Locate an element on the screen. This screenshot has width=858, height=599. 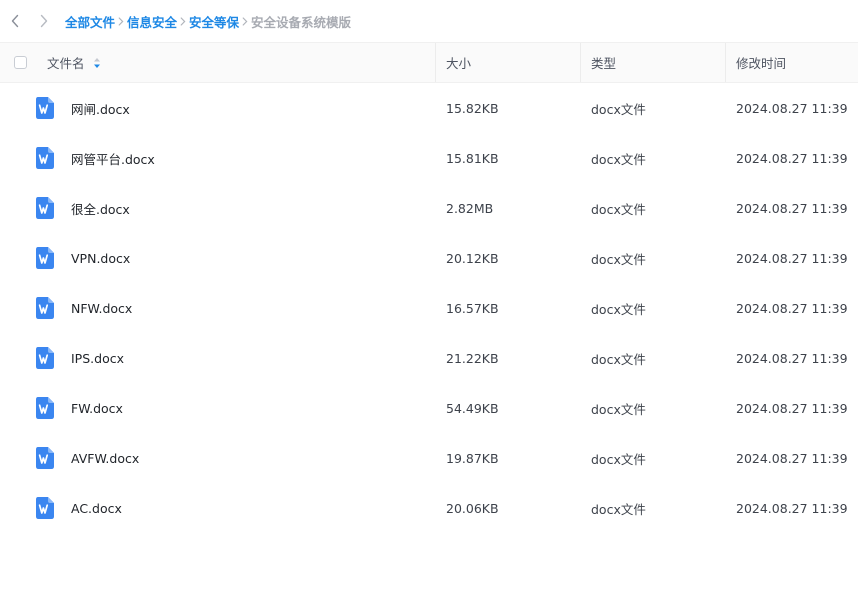
column-header-name: 文件名 is located at coordinates (74, 62).